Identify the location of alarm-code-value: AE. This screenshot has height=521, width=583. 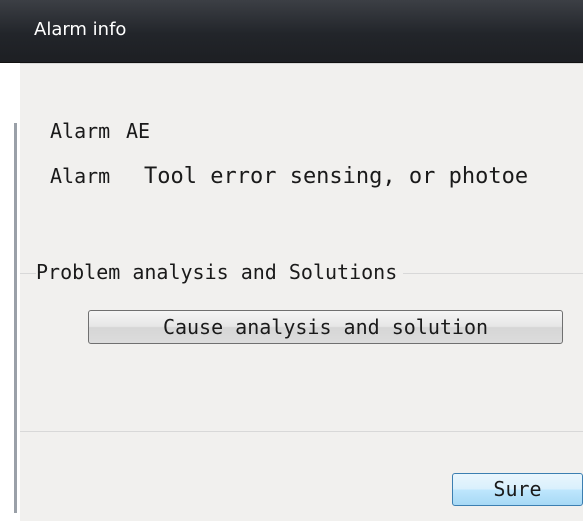
(138, 131).